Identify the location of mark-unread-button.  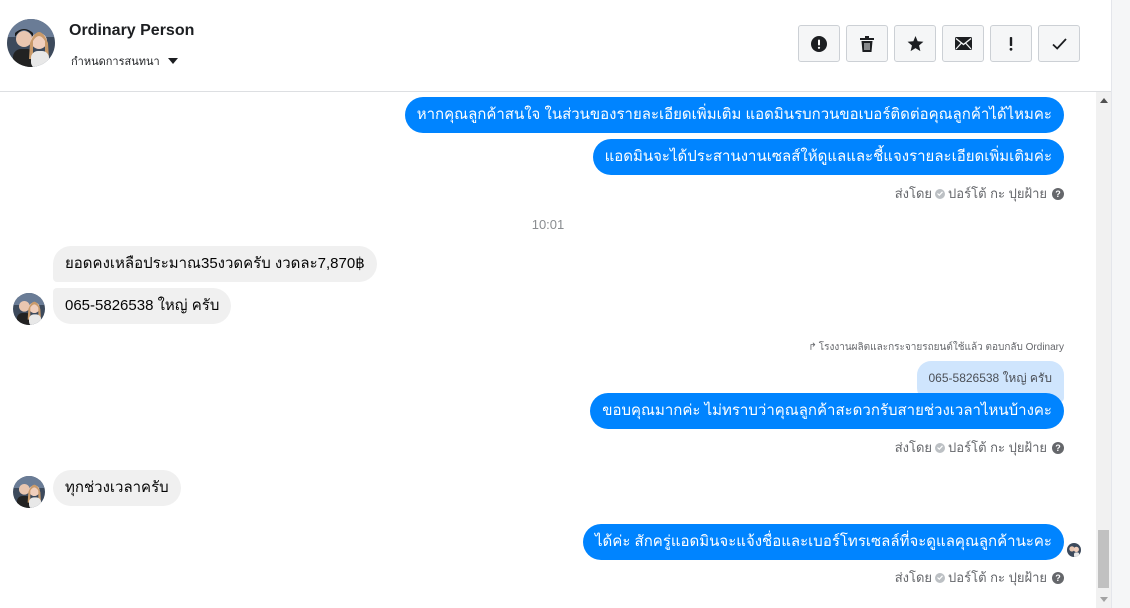
(963, 43).